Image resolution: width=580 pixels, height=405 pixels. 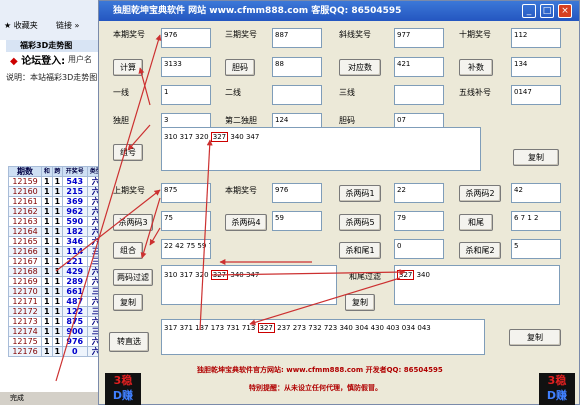 I want to click on final-button: 转直选, so click(x=129, y=342).